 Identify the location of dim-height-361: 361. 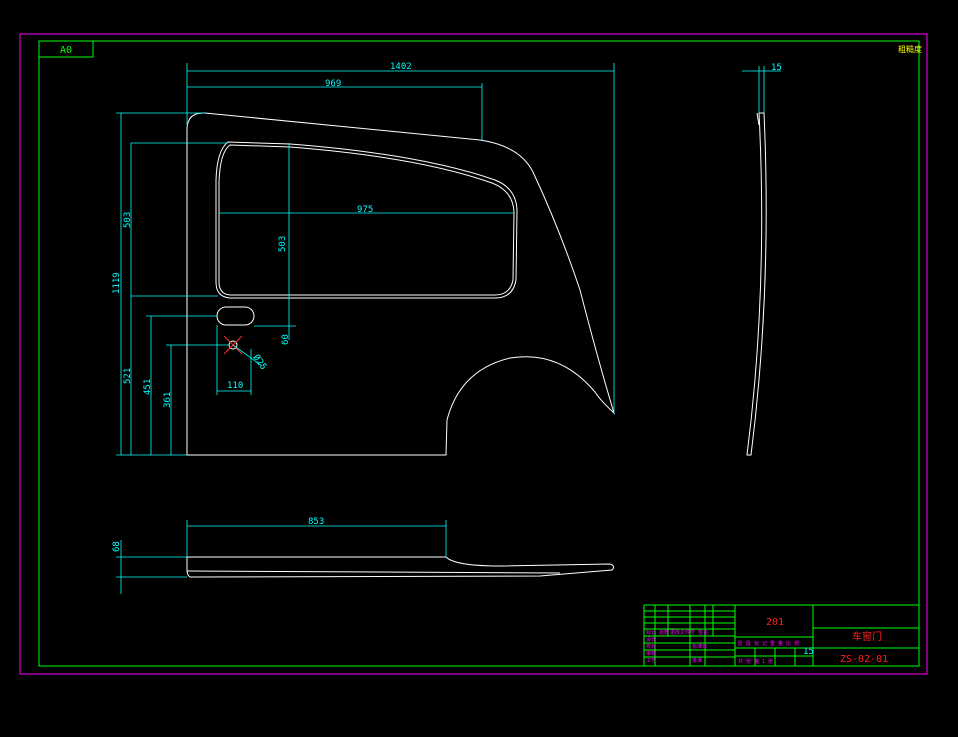
(168, 400).